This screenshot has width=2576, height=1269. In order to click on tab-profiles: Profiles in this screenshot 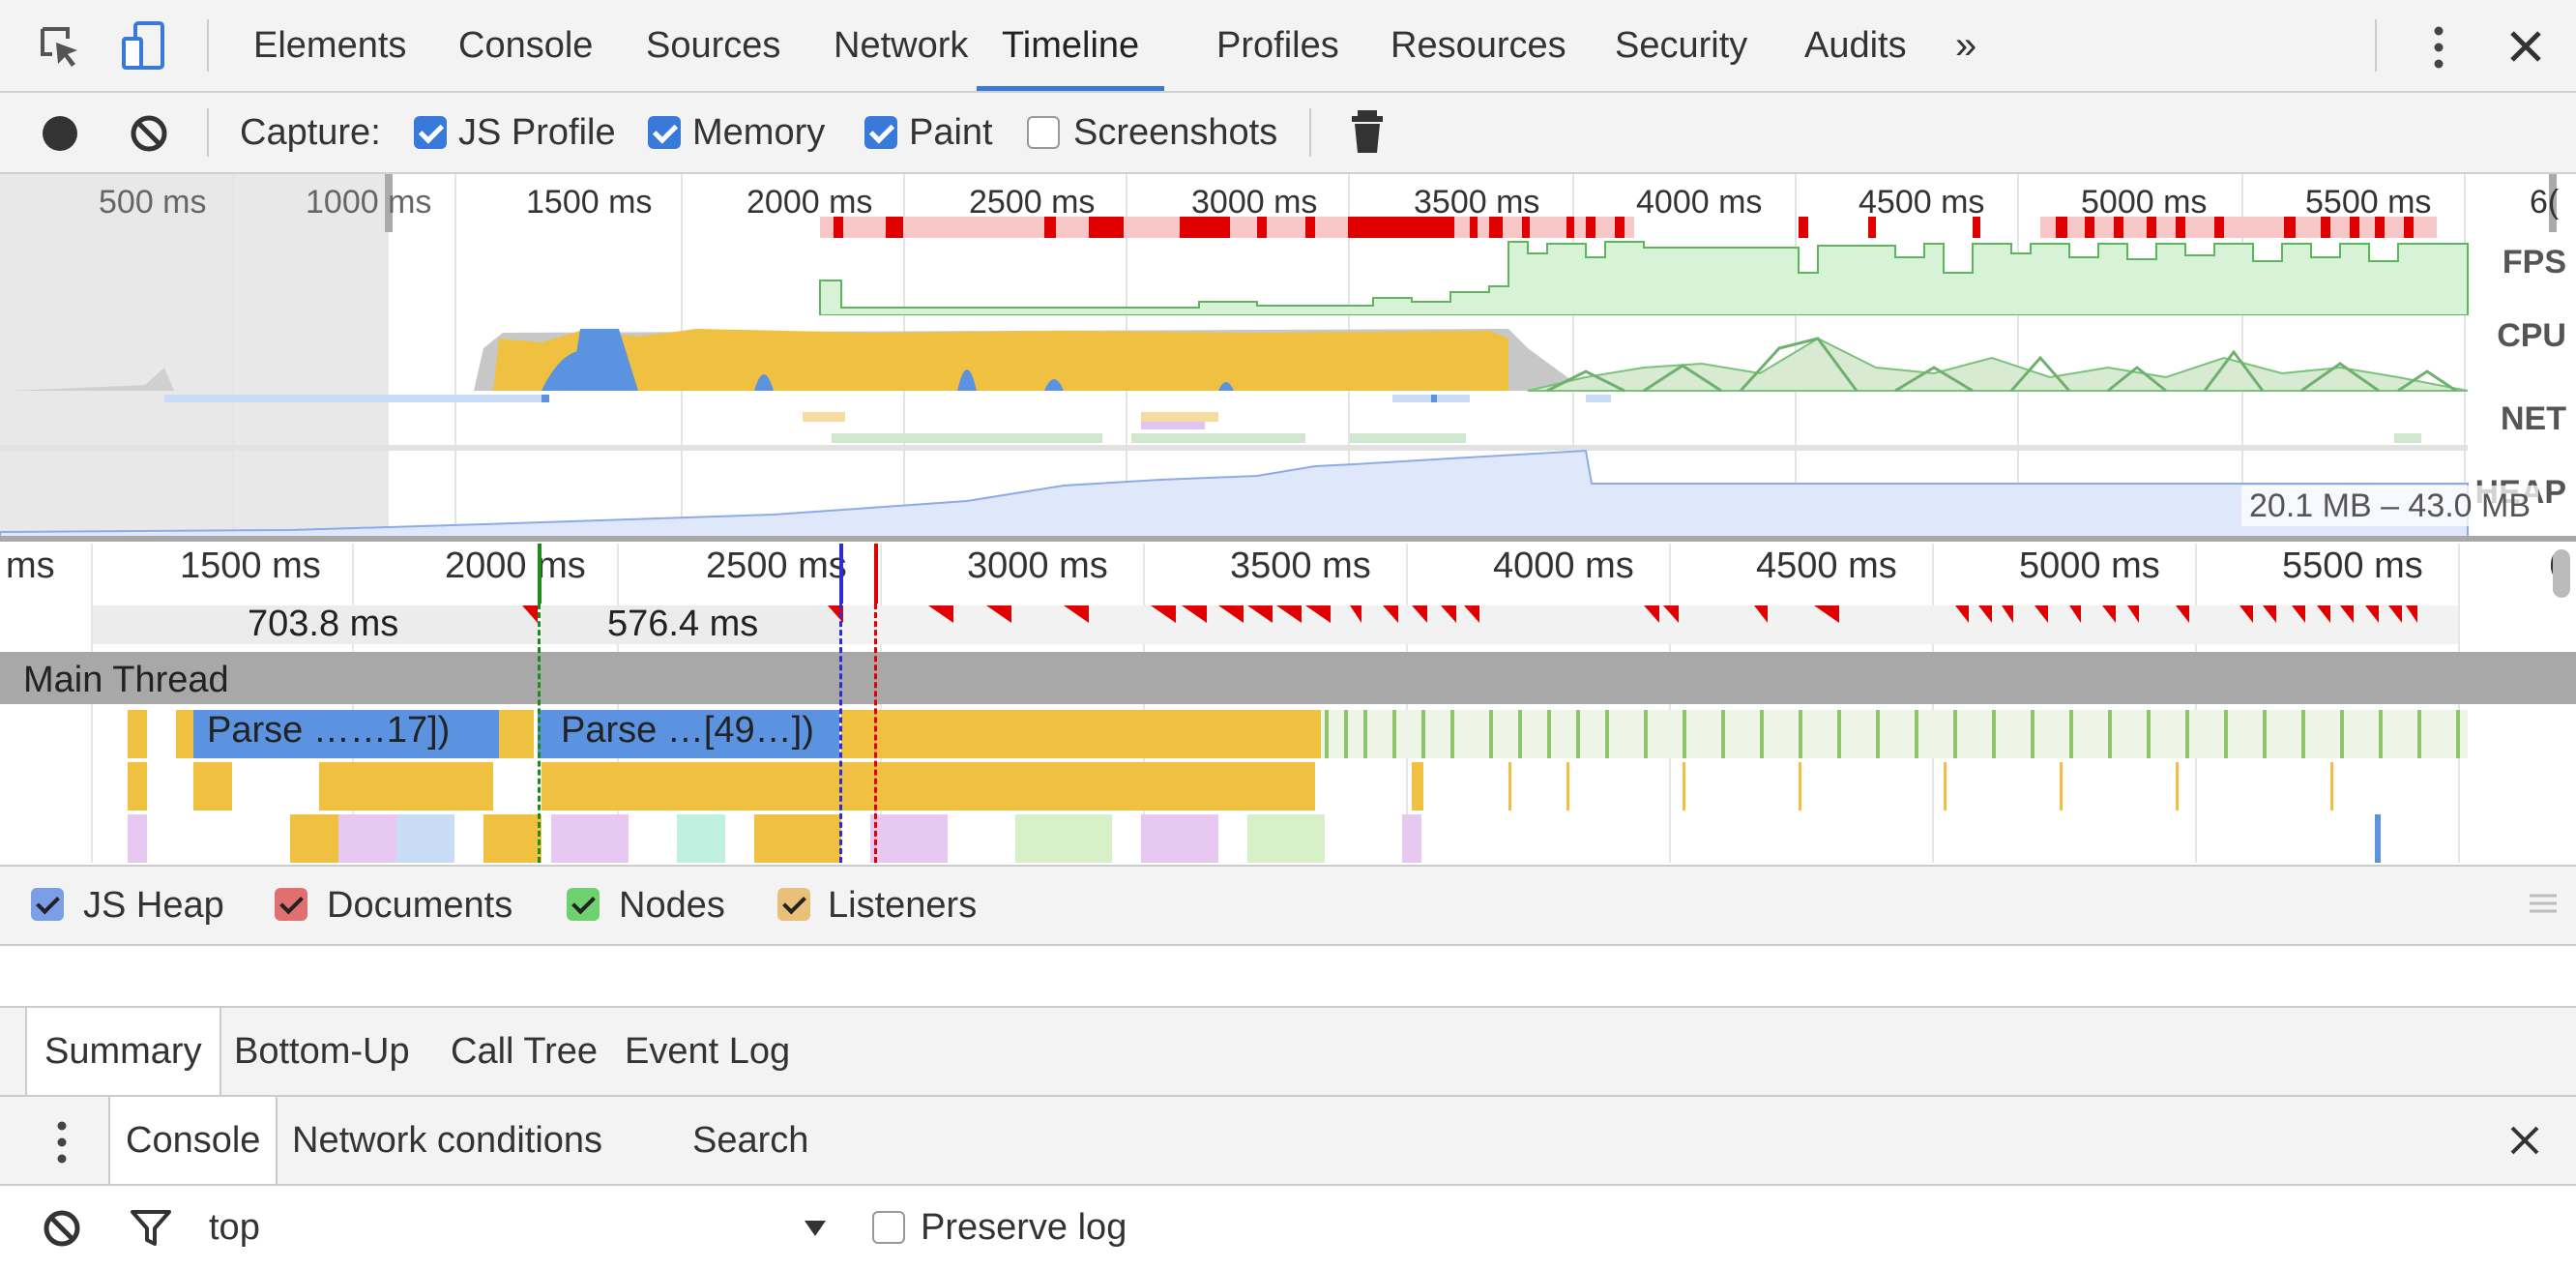, I will do `click(1277, 45)`.